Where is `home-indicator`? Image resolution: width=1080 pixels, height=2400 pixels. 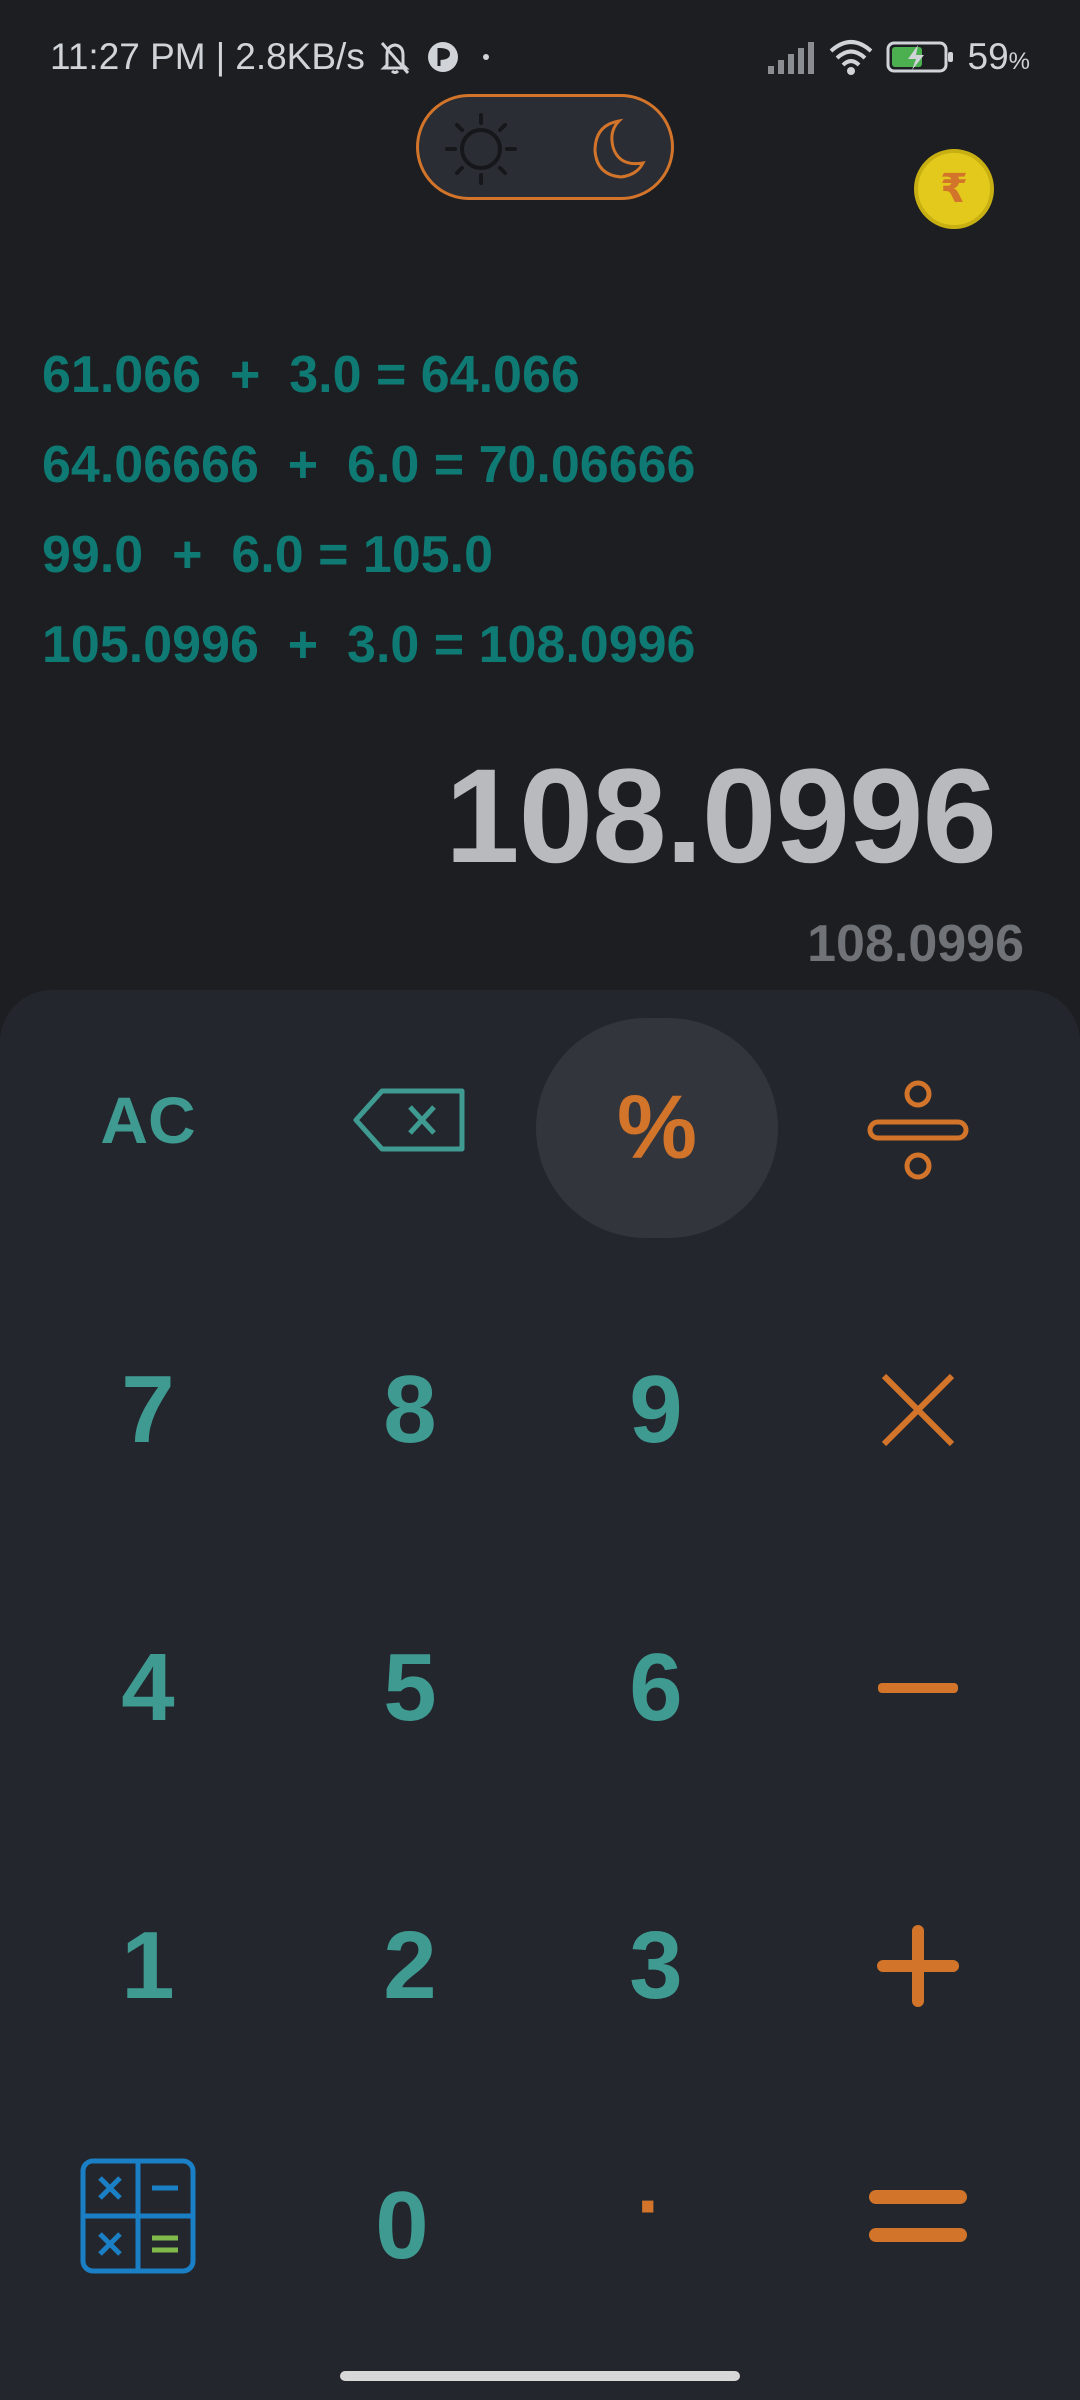 home-indicator is located at coordinates (540, 2376).